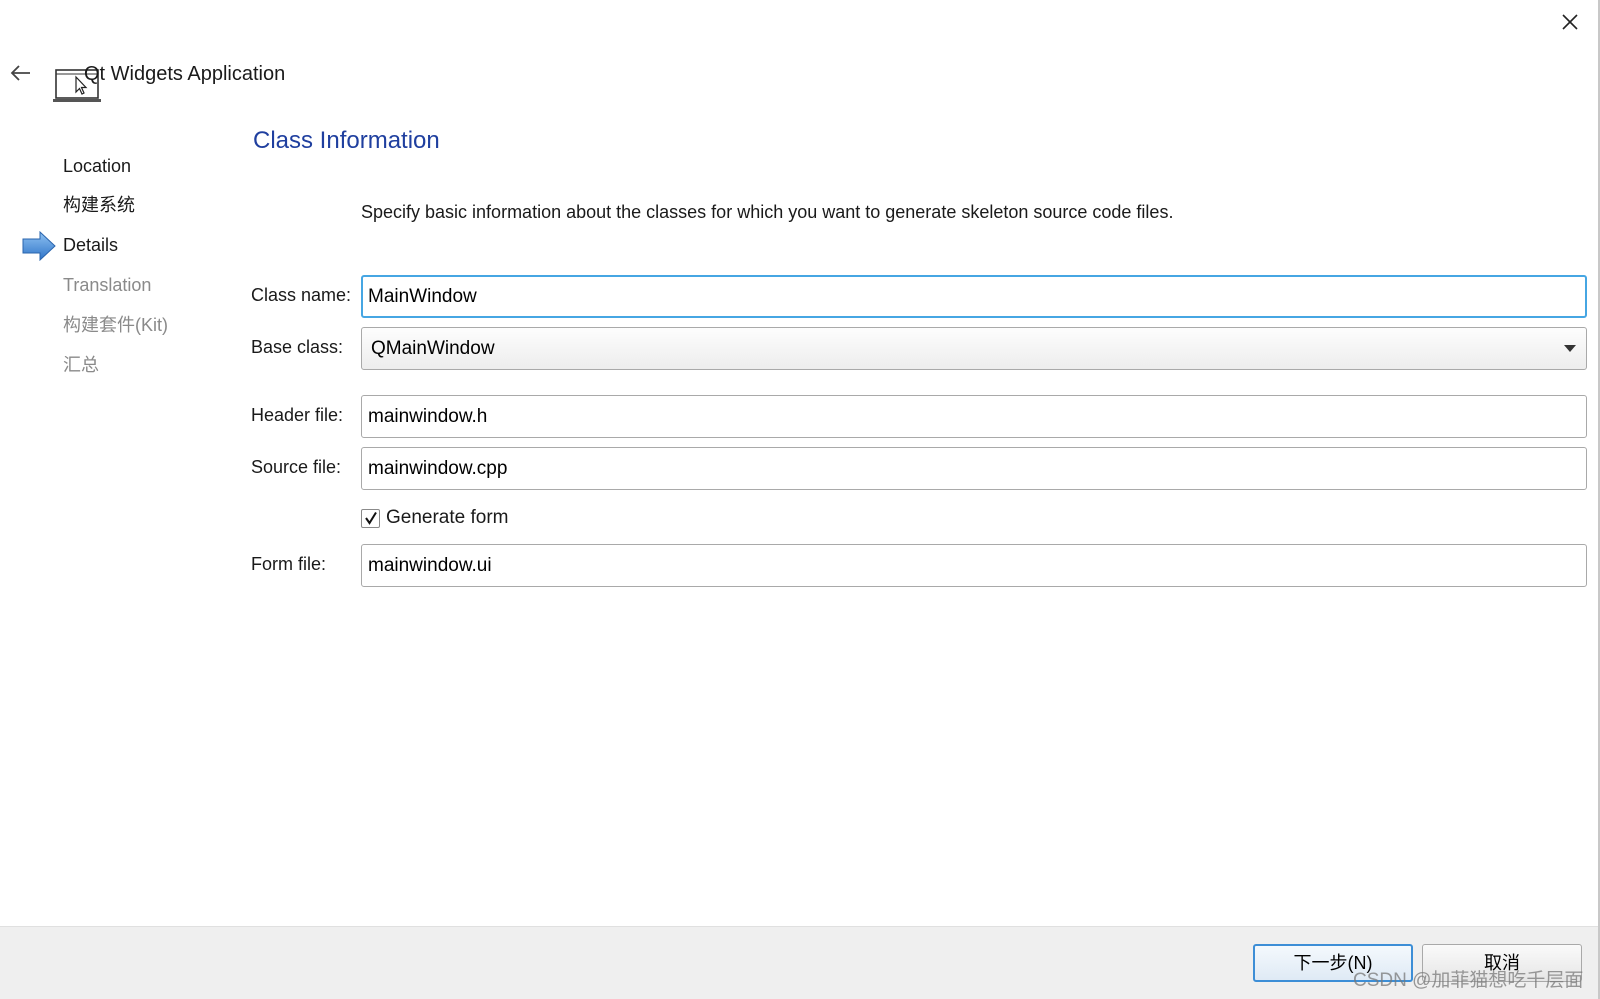 This screenshot has width=1600, height=999. I want to click on form-file-input: mainwindow.ui, so click(974, 565).